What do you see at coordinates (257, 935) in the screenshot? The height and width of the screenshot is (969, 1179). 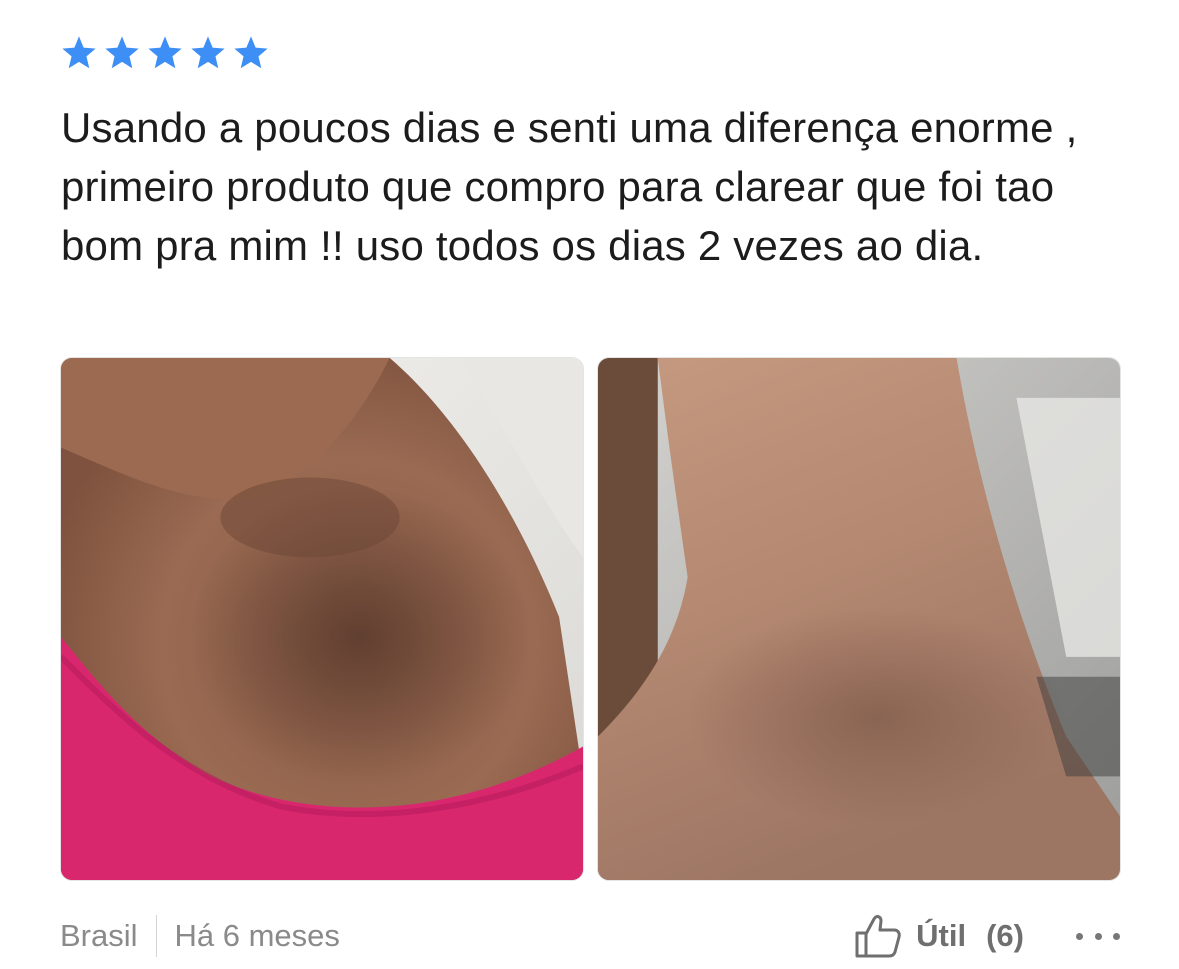 I see `review-date: Há 6 meses` at bounding box center [257, 935].